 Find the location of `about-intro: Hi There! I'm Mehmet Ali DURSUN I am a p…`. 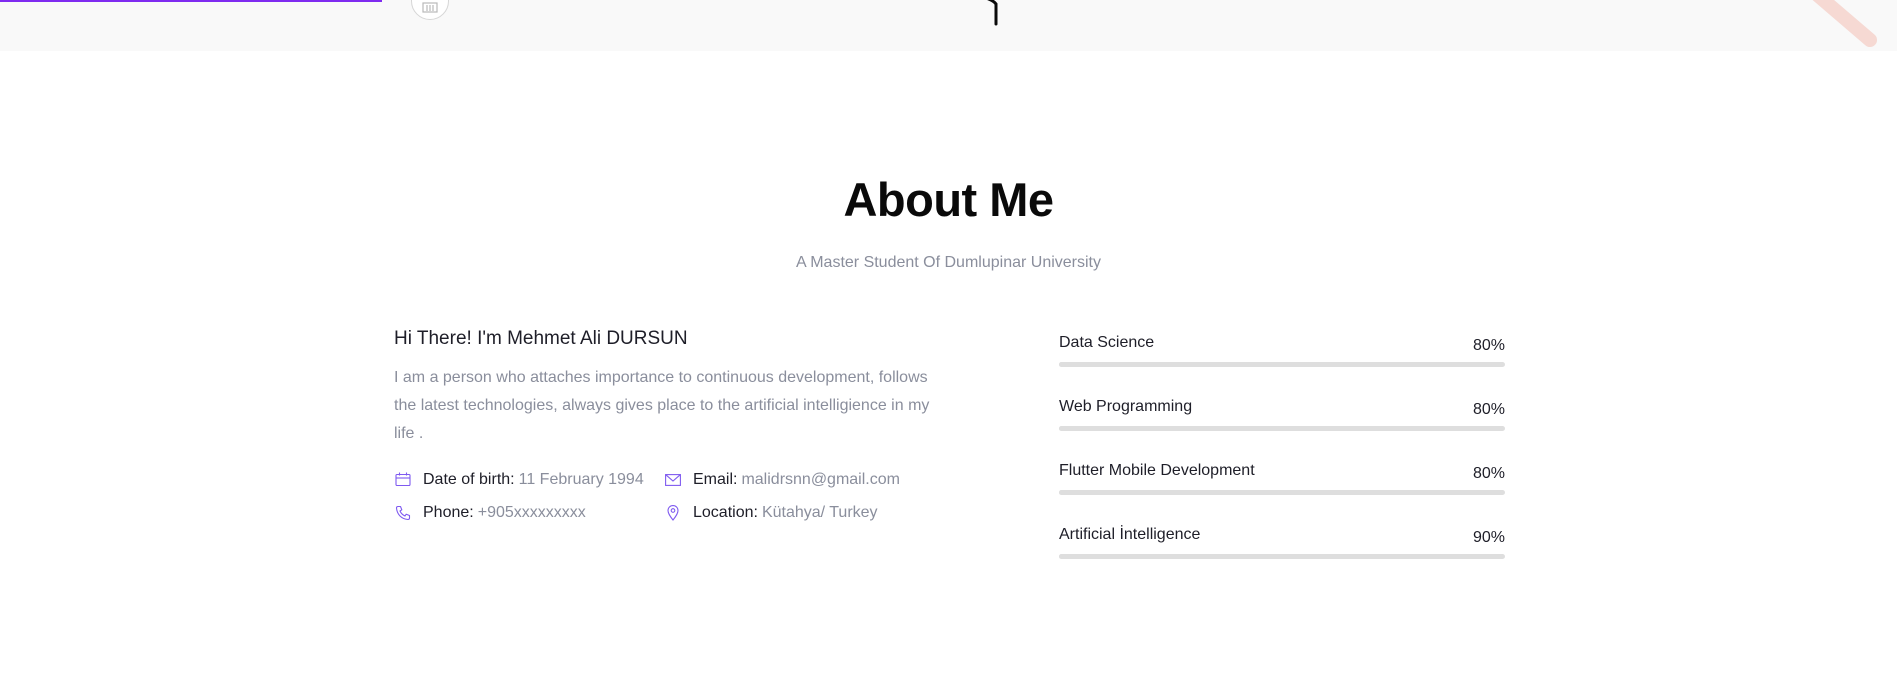

about-intro: Hi There! I'm Mehmet Ali DURSUN I am a p… is located at coordinates (674, 426).